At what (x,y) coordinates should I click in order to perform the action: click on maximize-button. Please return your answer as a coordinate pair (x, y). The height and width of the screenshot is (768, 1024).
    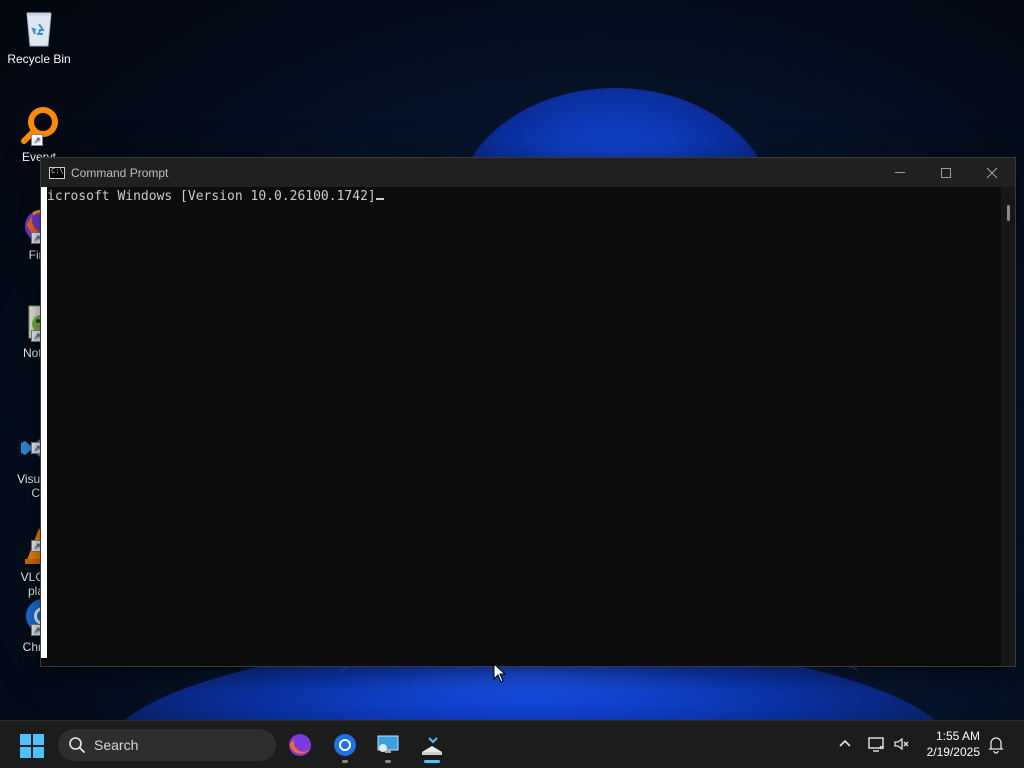
    Looking at the image, I should click on (946, 172).